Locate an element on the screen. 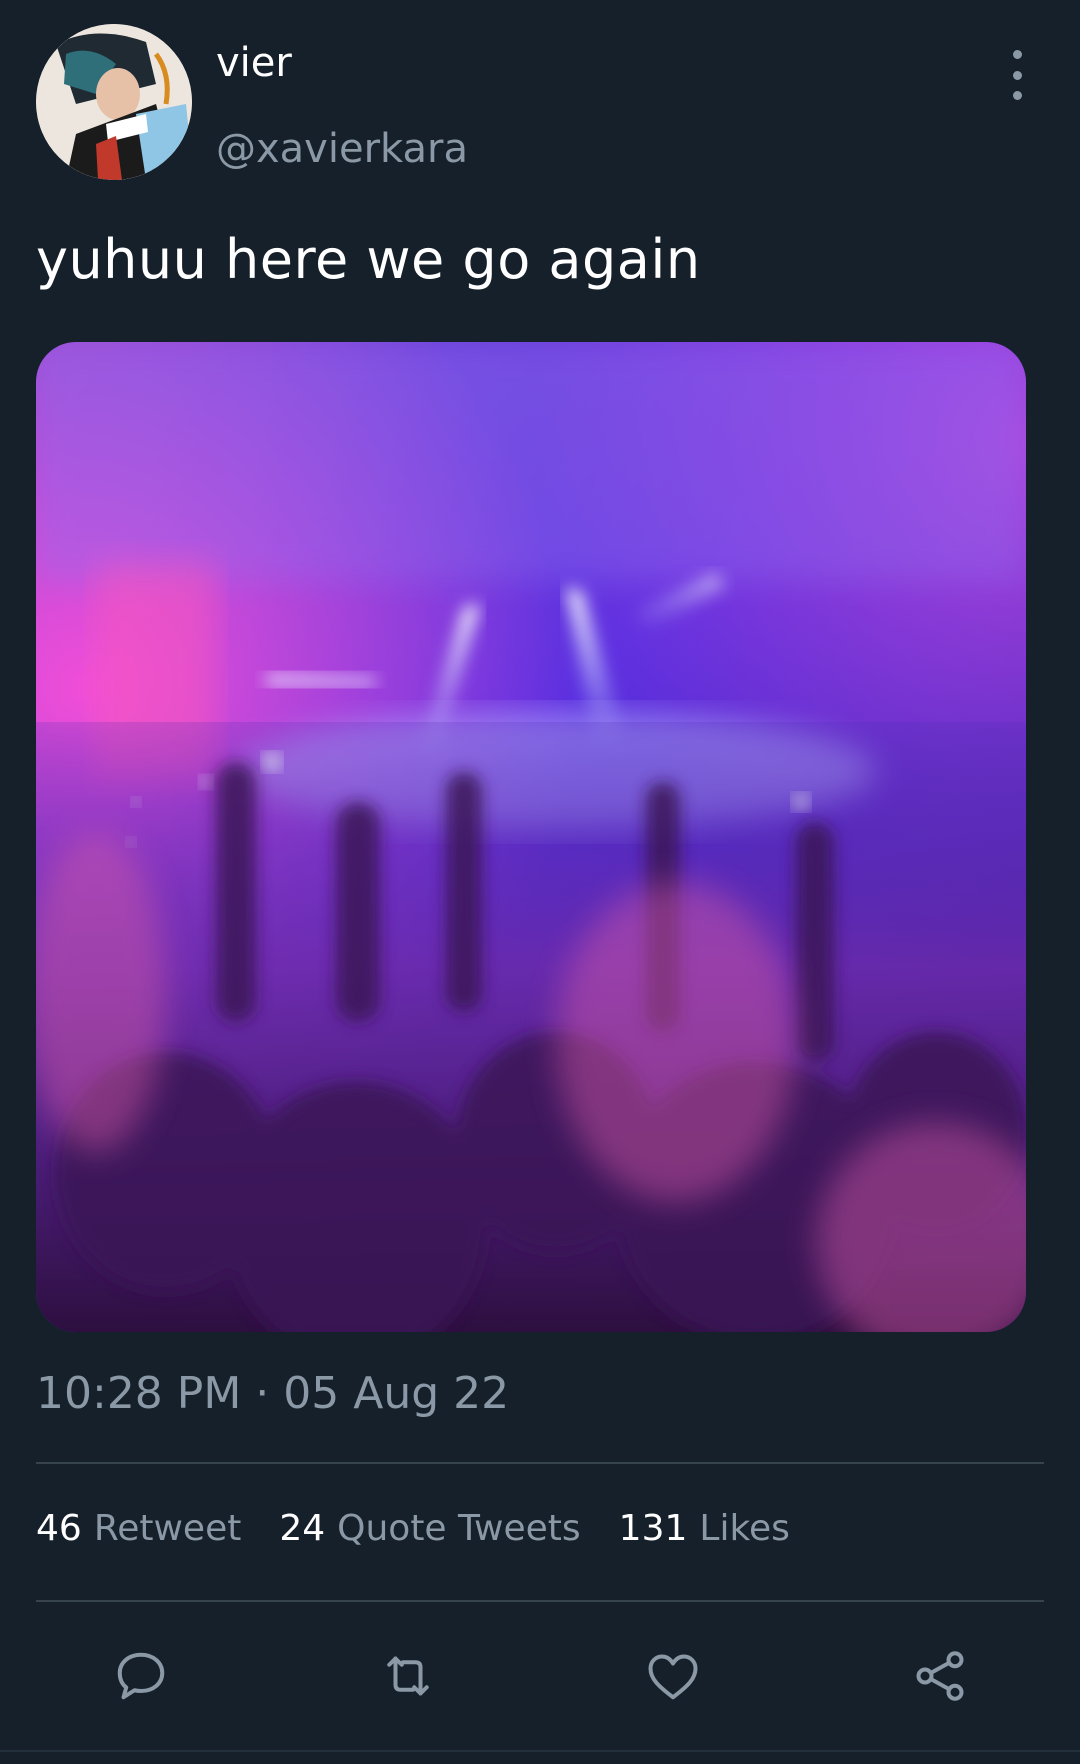 This screenshot has height=1764, width=1080. tweet-actions is located at coordinates (540, 1676).